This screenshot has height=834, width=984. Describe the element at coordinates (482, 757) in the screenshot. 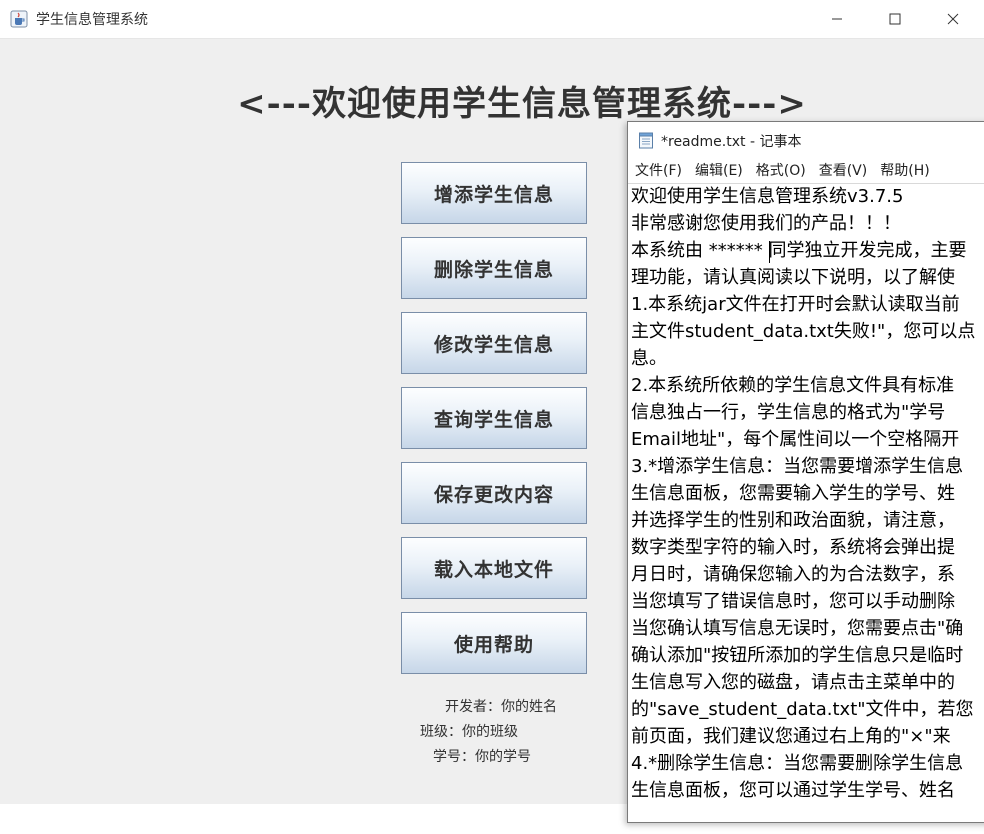

I see `student-id-info: 学号：你的学号` at that location.